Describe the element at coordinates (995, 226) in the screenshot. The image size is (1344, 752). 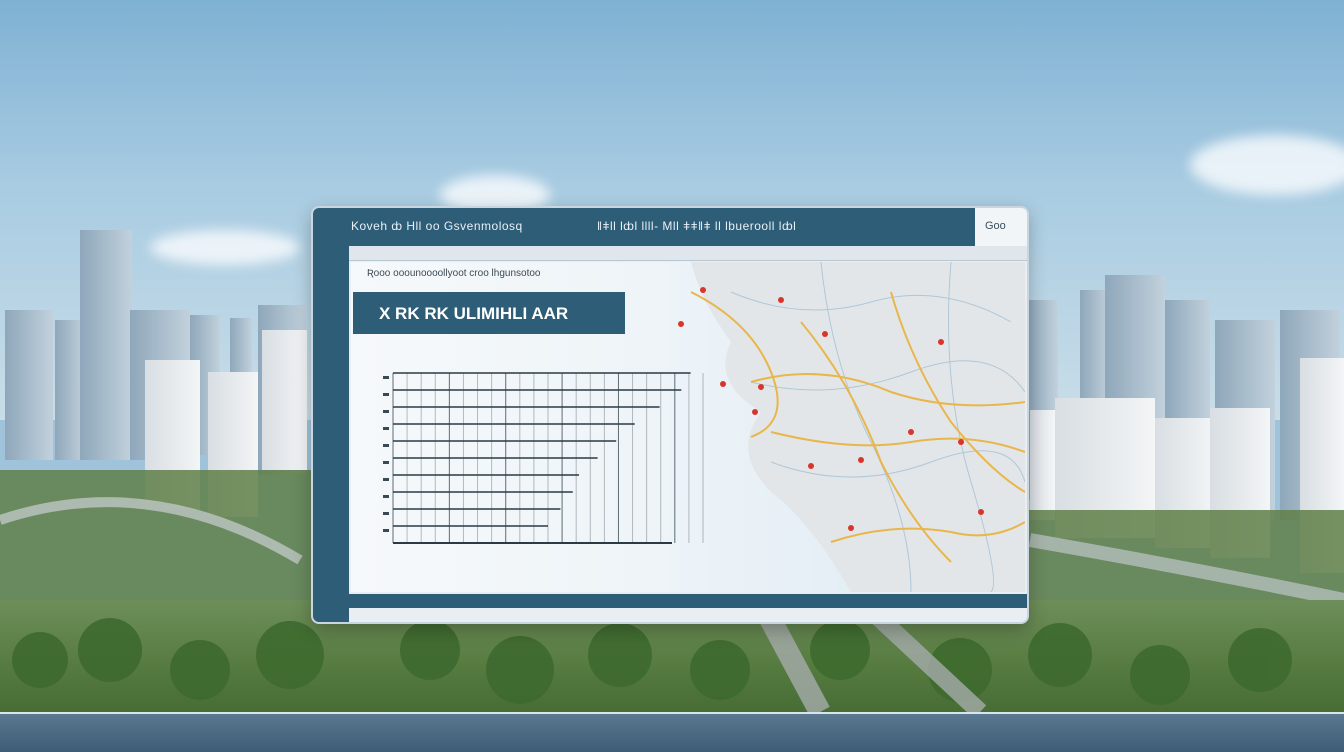
I see `title-end-label: Goo` at that location.